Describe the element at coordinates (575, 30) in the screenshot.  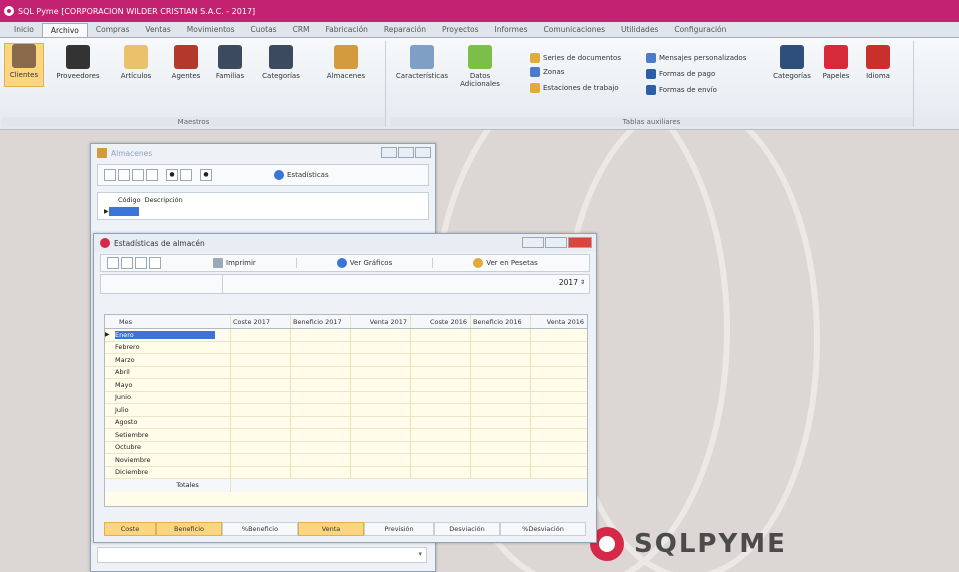
I see `menu-comunicaciones: Comunicaciones` at that location.